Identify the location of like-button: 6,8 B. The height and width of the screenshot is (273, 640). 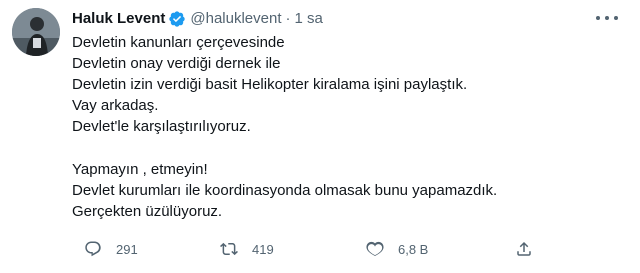
(397, 249).